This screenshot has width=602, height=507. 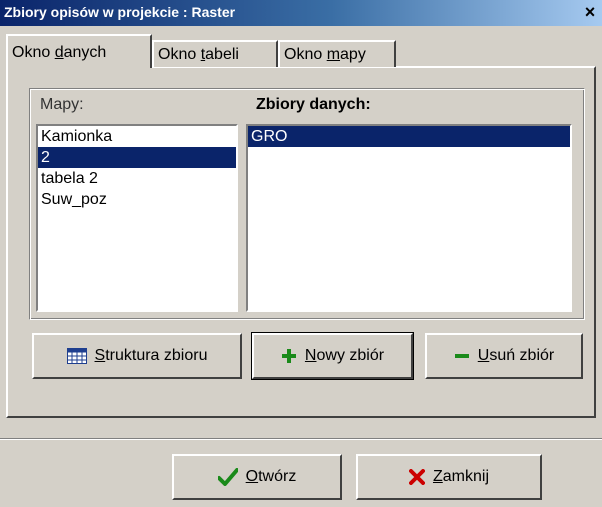 I want to click on table-icon, so click(x=76, y=356).